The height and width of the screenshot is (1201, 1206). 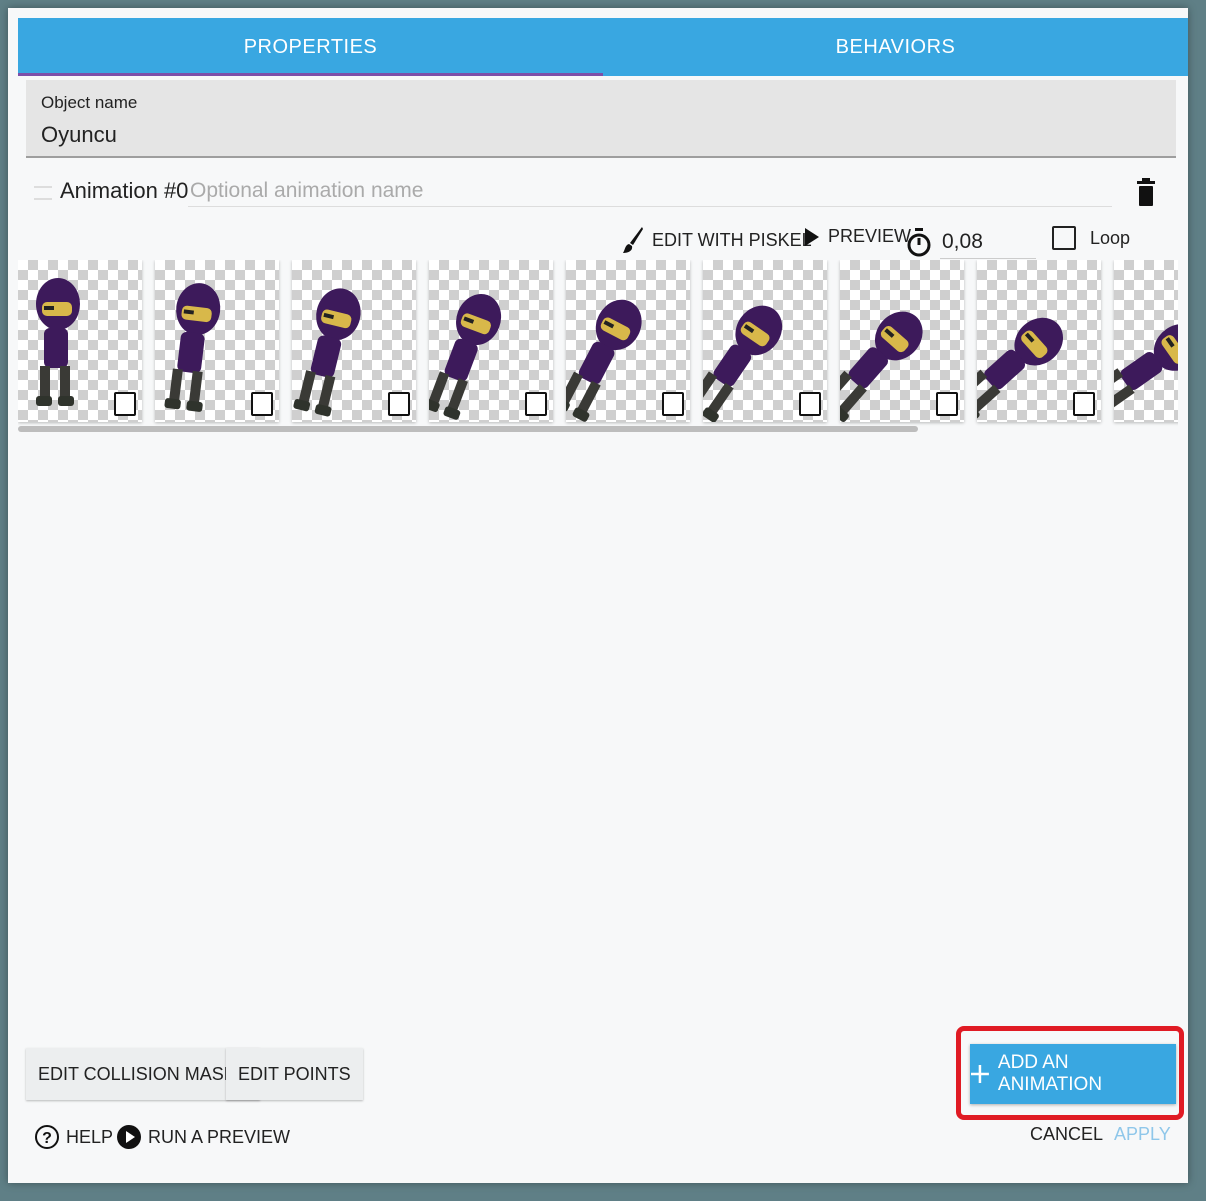 I want to click on frame-interval-input, so click(x=988, y=242).